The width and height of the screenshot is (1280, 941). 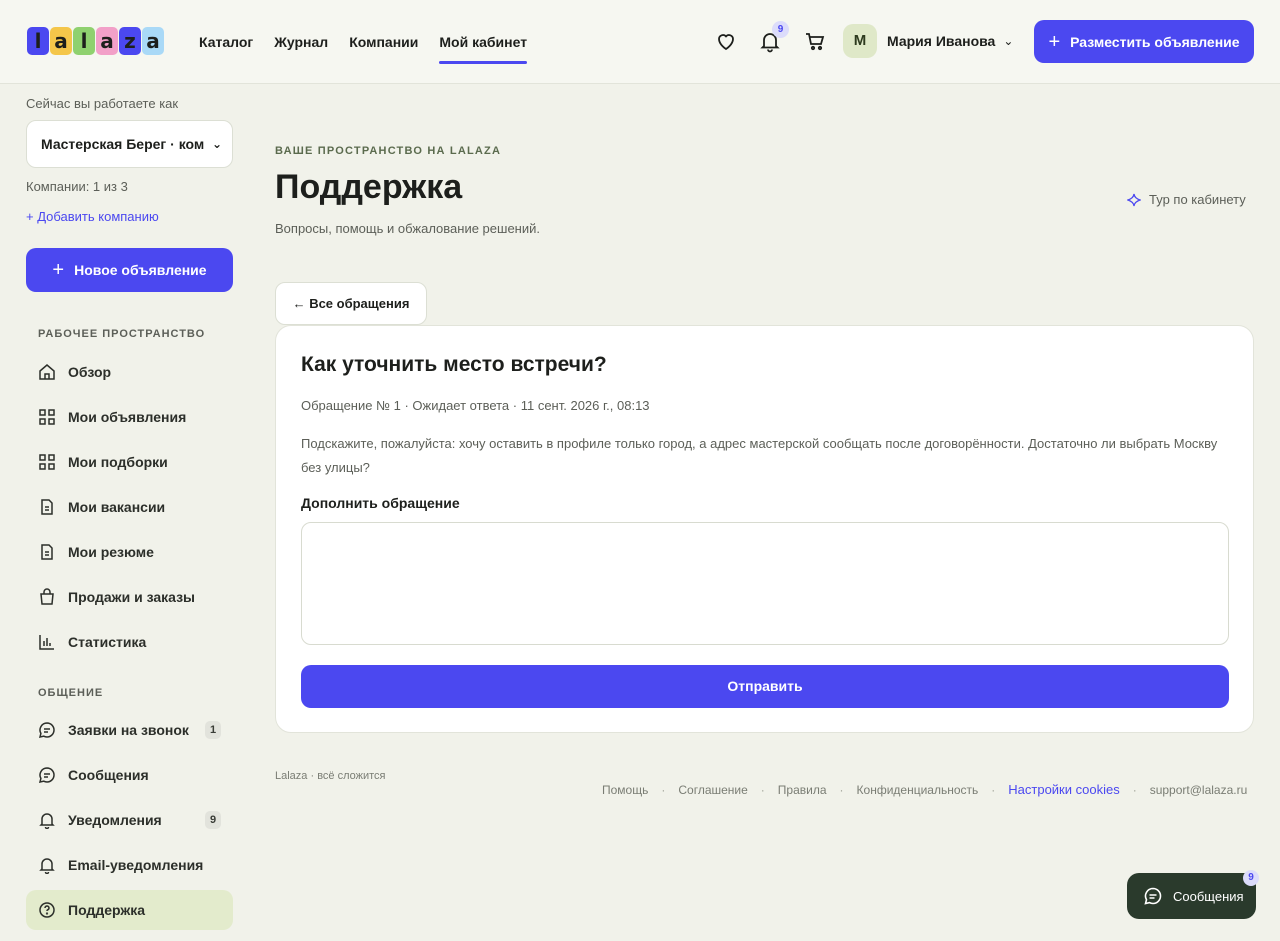 I want to click on messages-widget-badge: 9, so click(x=1251, y=878).